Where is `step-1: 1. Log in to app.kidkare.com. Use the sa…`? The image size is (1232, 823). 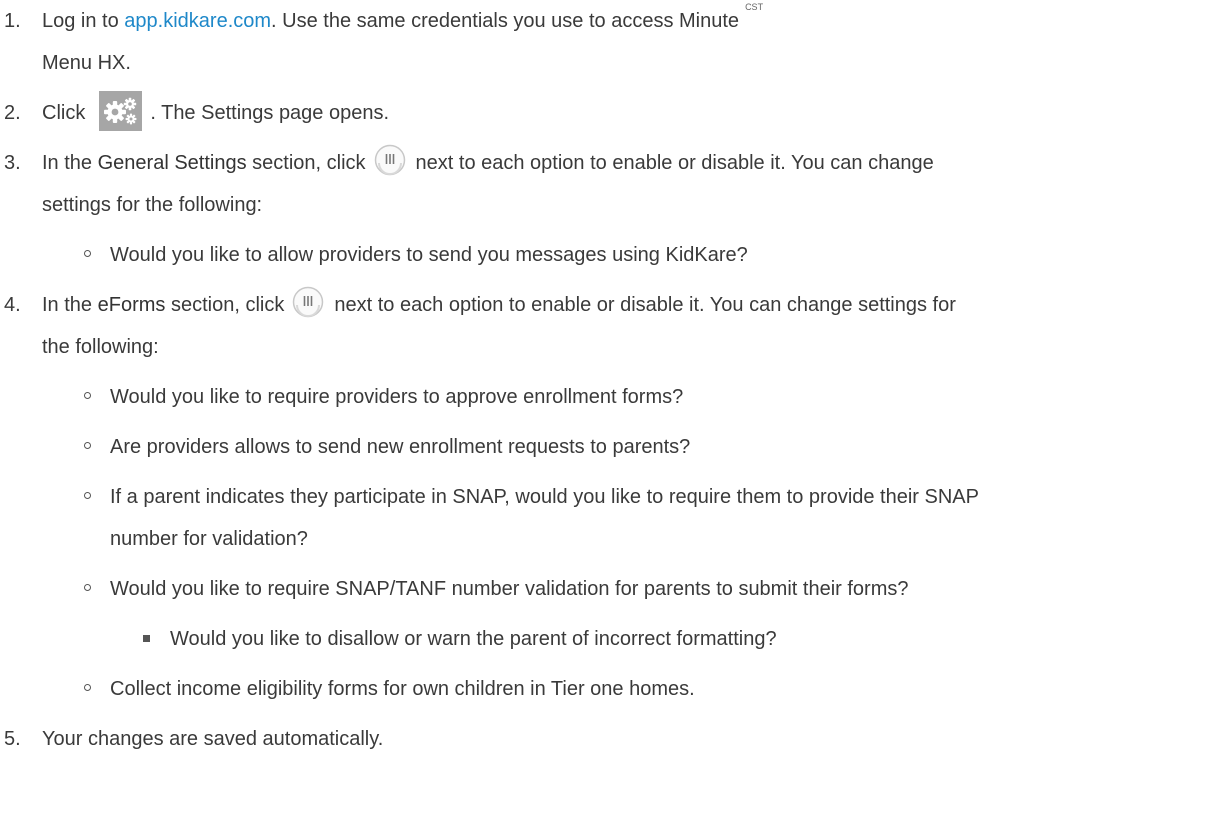
step-1: 1. Log in to app.kidkare.com. Use the sa… is located at coordinates (616, 42).